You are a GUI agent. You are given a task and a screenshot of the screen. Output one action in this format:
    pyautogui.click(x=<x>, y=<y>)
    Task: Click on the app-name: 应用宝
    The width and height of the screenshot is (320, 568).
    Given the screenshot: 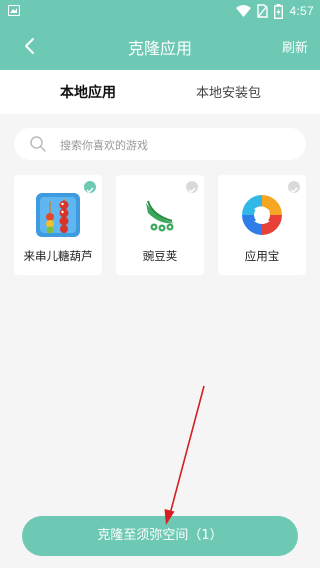 What is the action you would take?
    pyautogui.click(x=262, y=256)
    